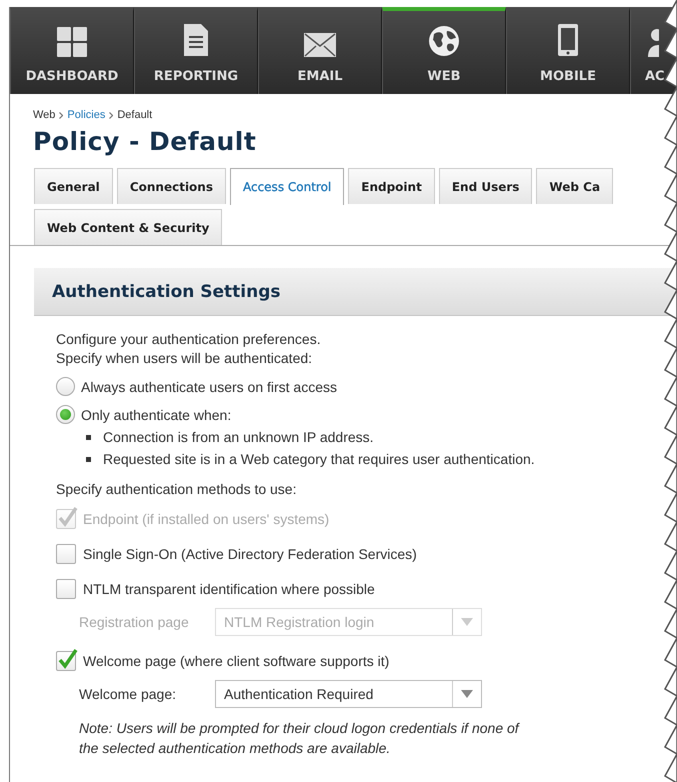 This screenshot has width=677, height=782. What do you see at coordinates (44, 115) in the screenshot?
I see `breadcrumb-item: Web` at bounding box center [44, 115].